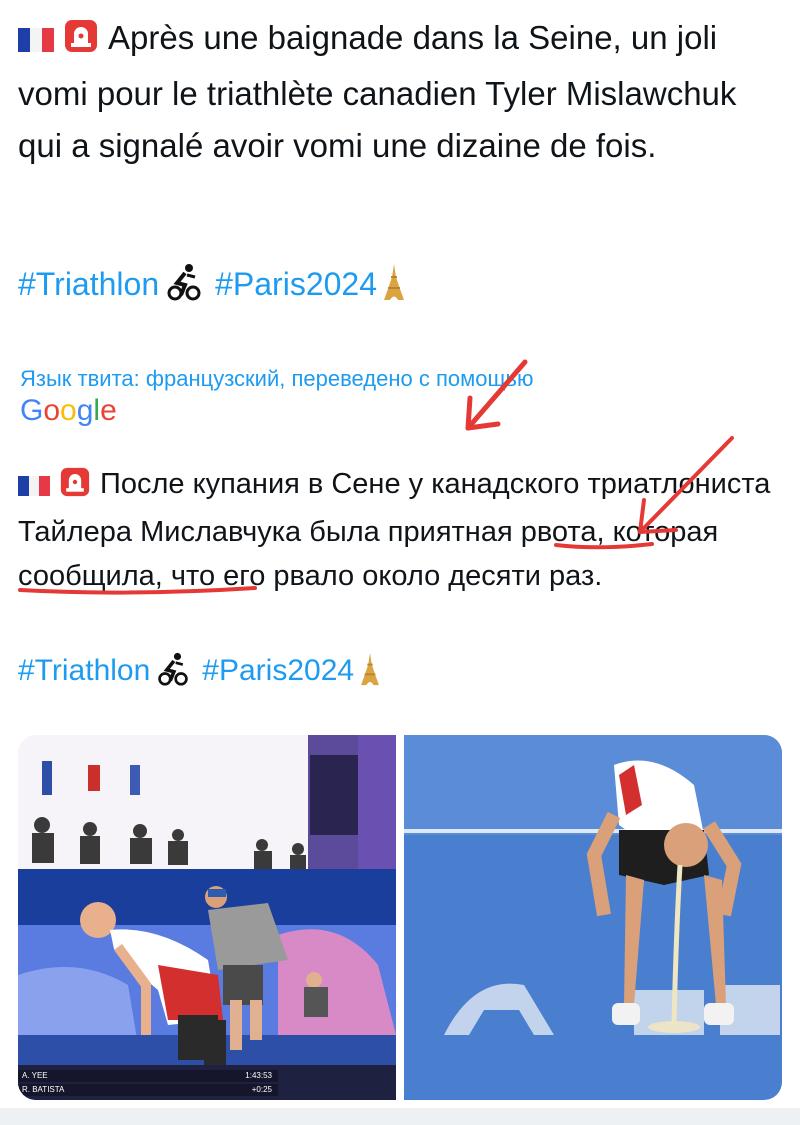 This screenshot has width=800, height=1125. I want to click on scoreboard-row: R. BATISTA +0:25, so click(148, 1090).